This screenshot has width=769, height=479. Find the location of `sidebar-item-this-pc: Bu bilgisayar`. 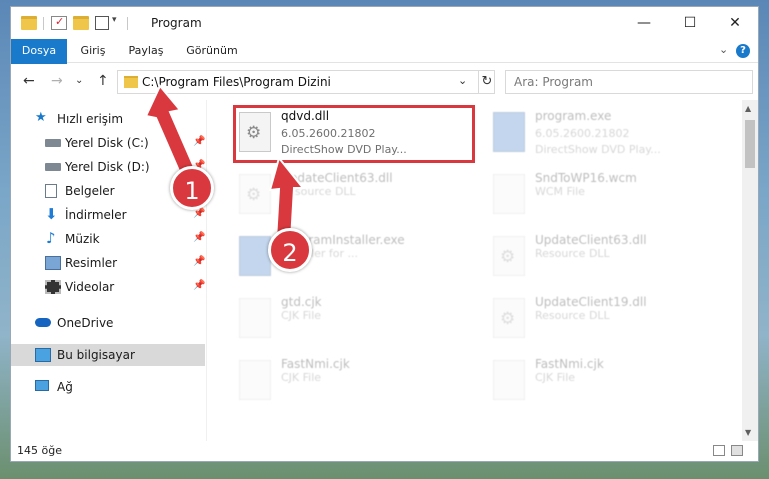

sidebar-item-this-pc: Bu bilgisayar is located at coordinates (108, 355).